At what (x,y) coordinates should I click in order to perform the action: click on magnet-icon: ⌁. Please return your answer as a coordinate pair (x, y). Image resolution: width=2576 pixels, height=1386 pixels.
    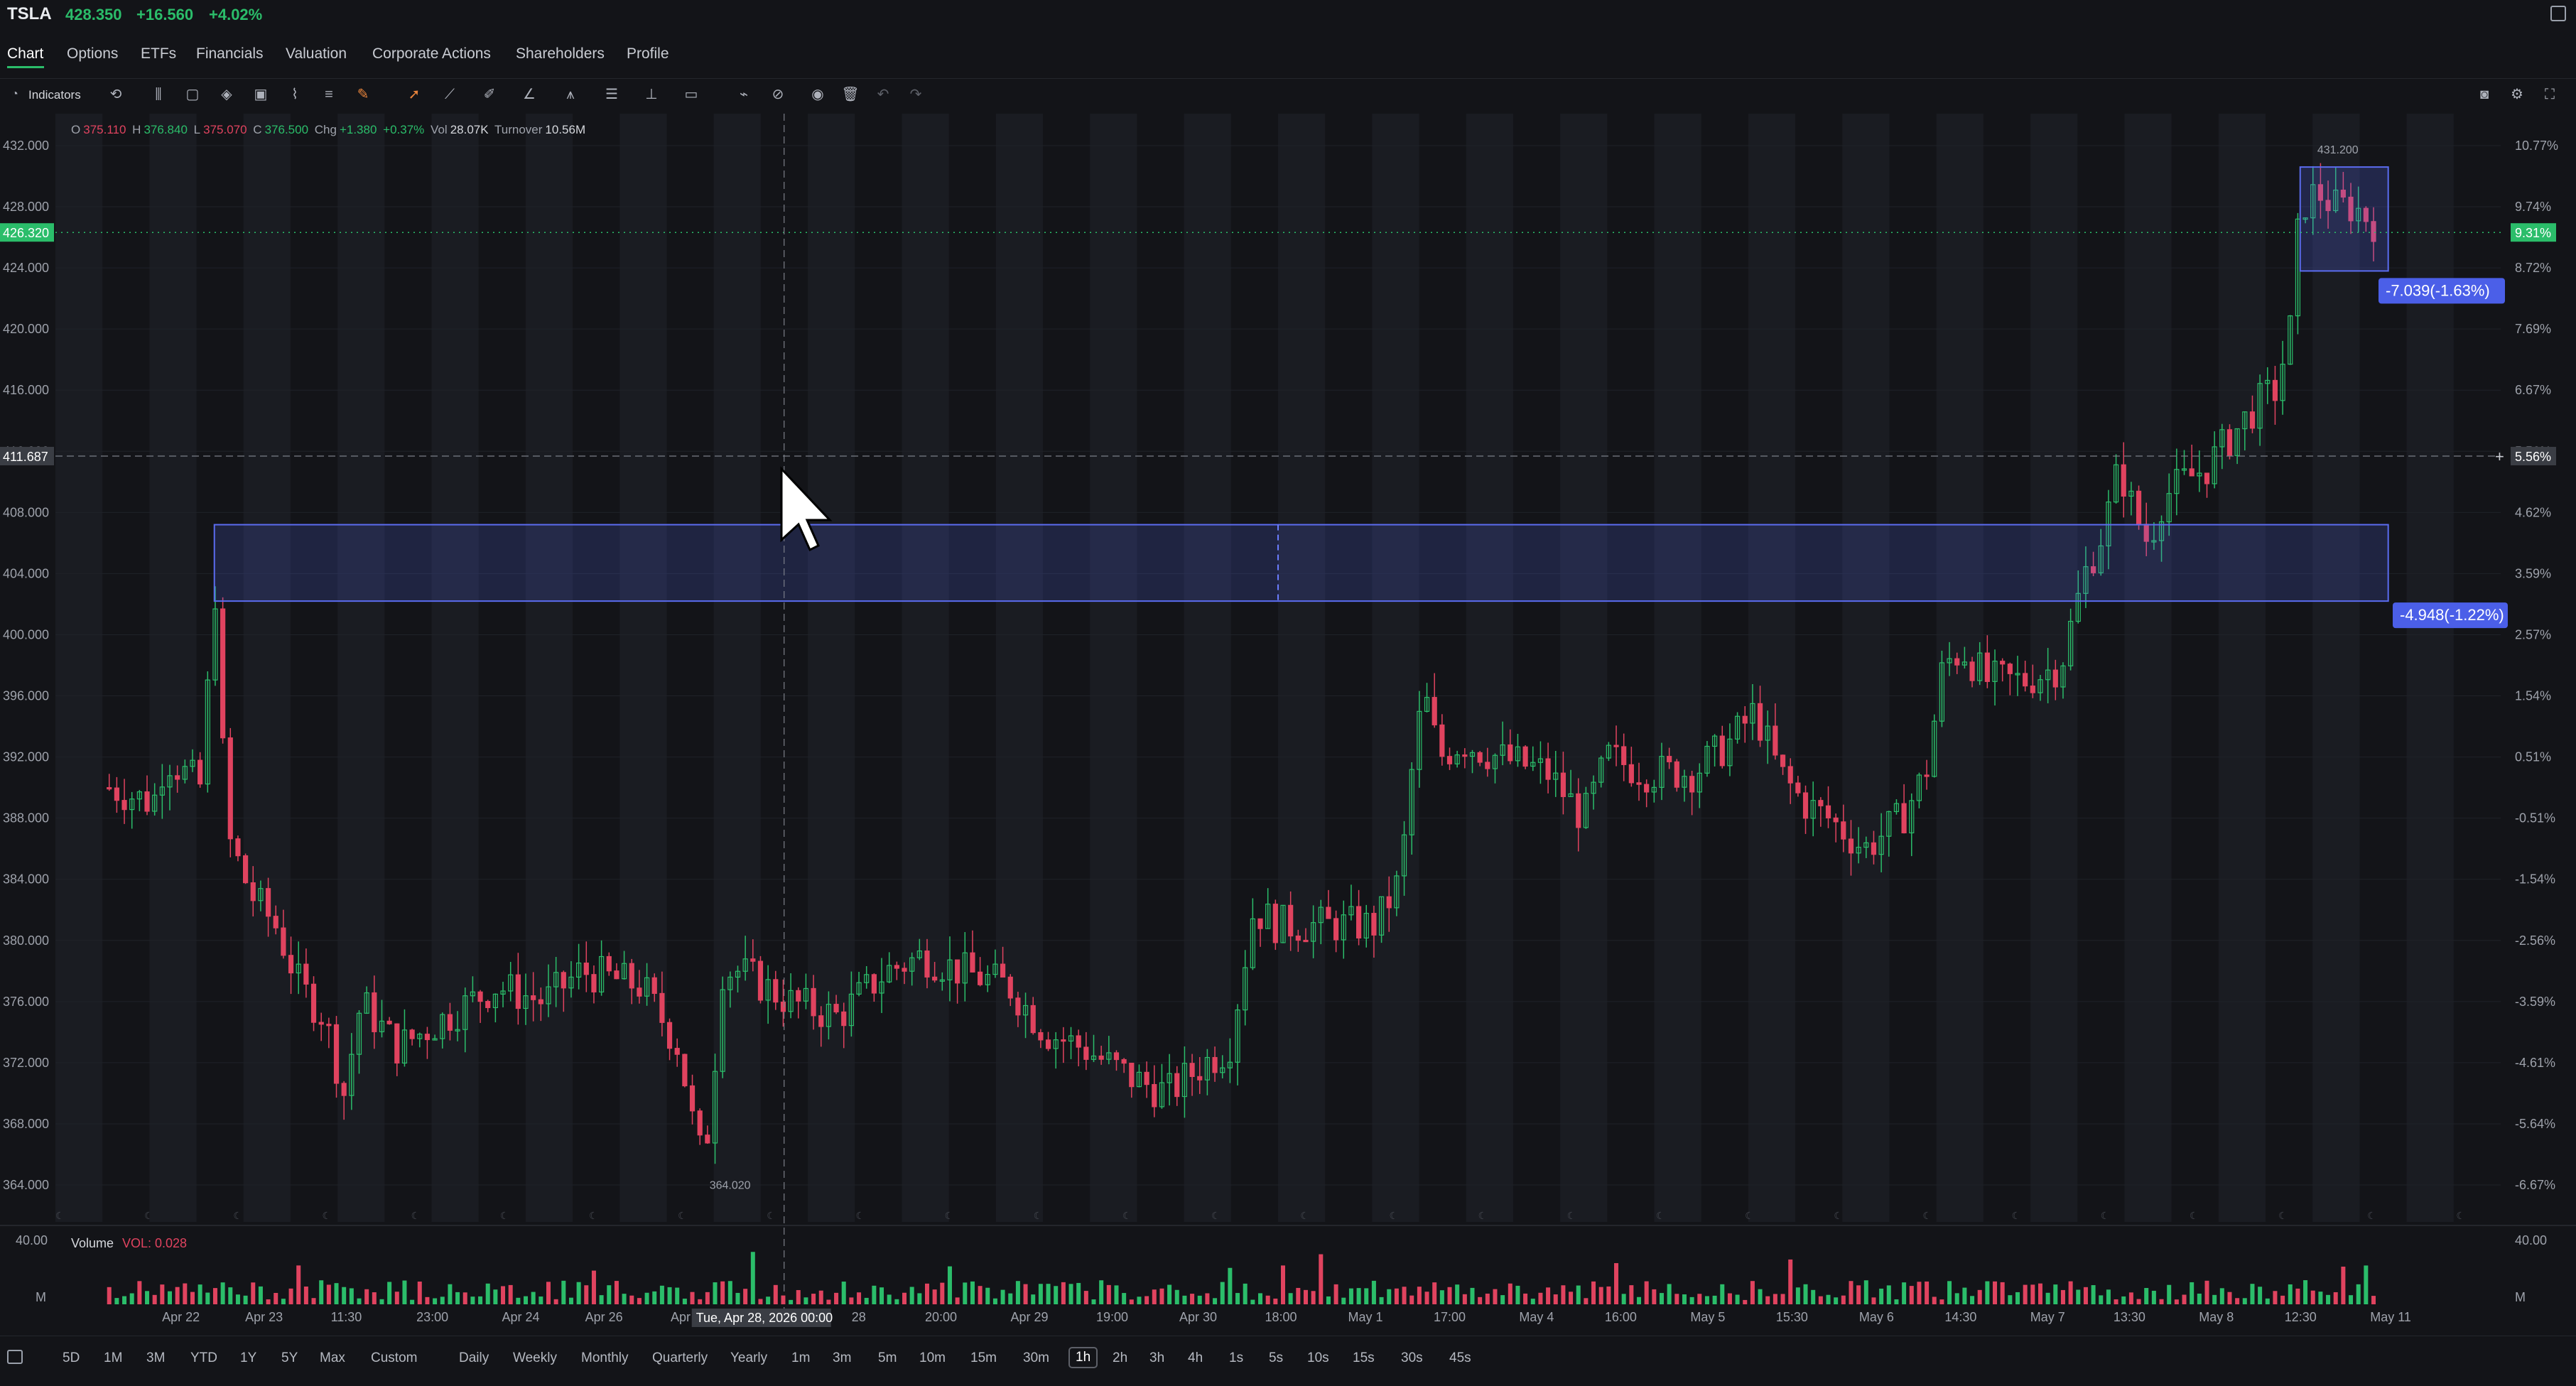
    Looking at the image, I should click on (744, 95).